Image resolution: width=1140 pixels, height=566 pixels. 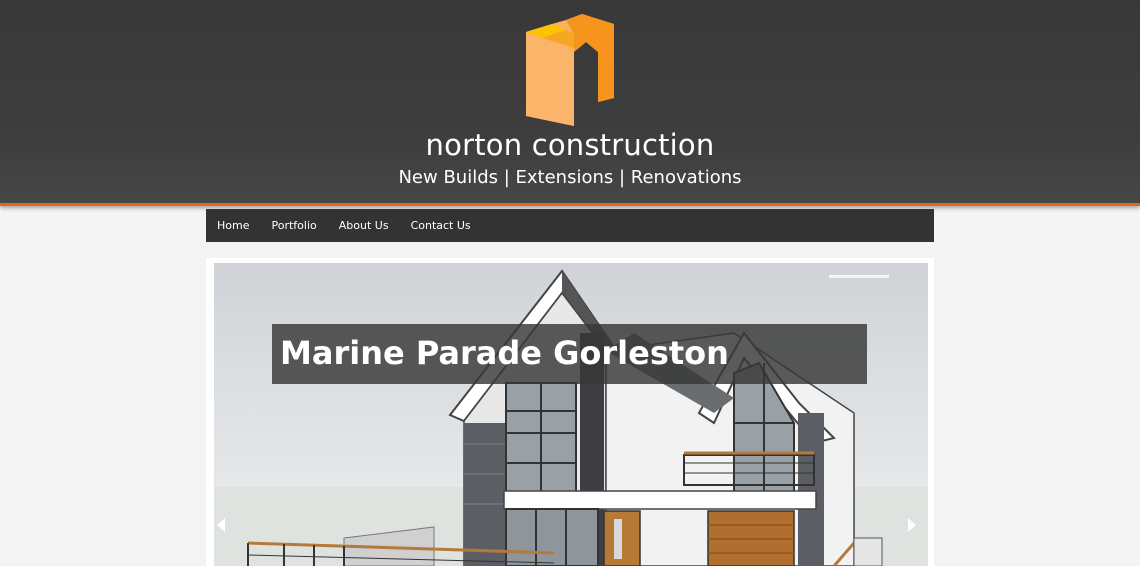 I want to click on previous-slide-button, so click(x=224, y=528).